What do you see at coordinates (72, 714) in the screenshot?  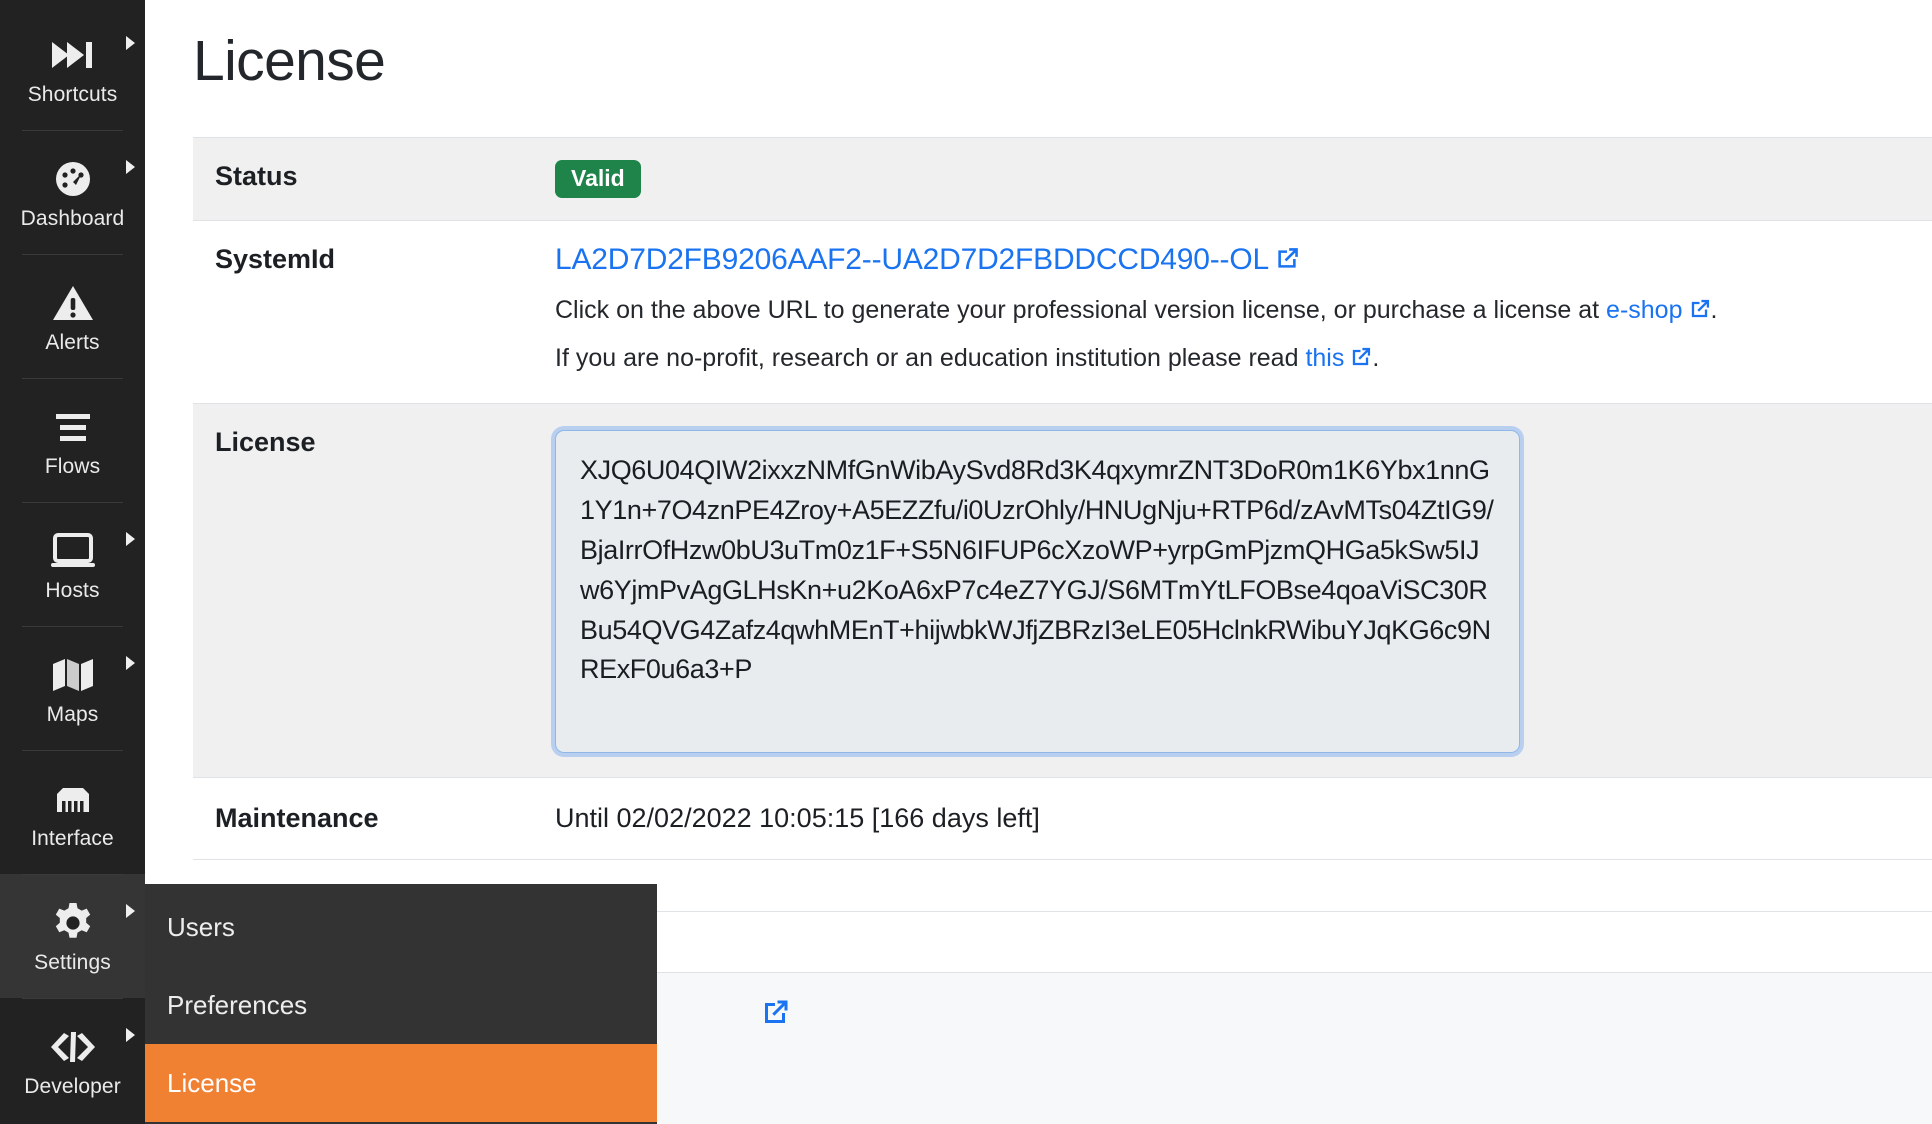 I see `sidebar-item-label: Maps` at bounding box center [72, 714].